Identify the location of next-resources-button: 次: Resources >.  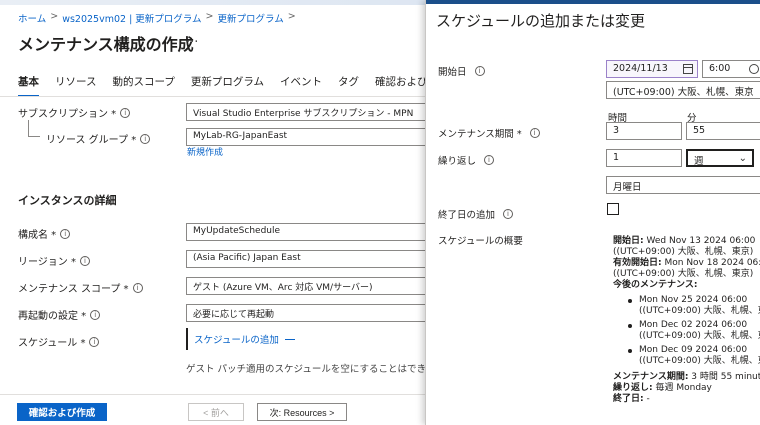
(302, 412).